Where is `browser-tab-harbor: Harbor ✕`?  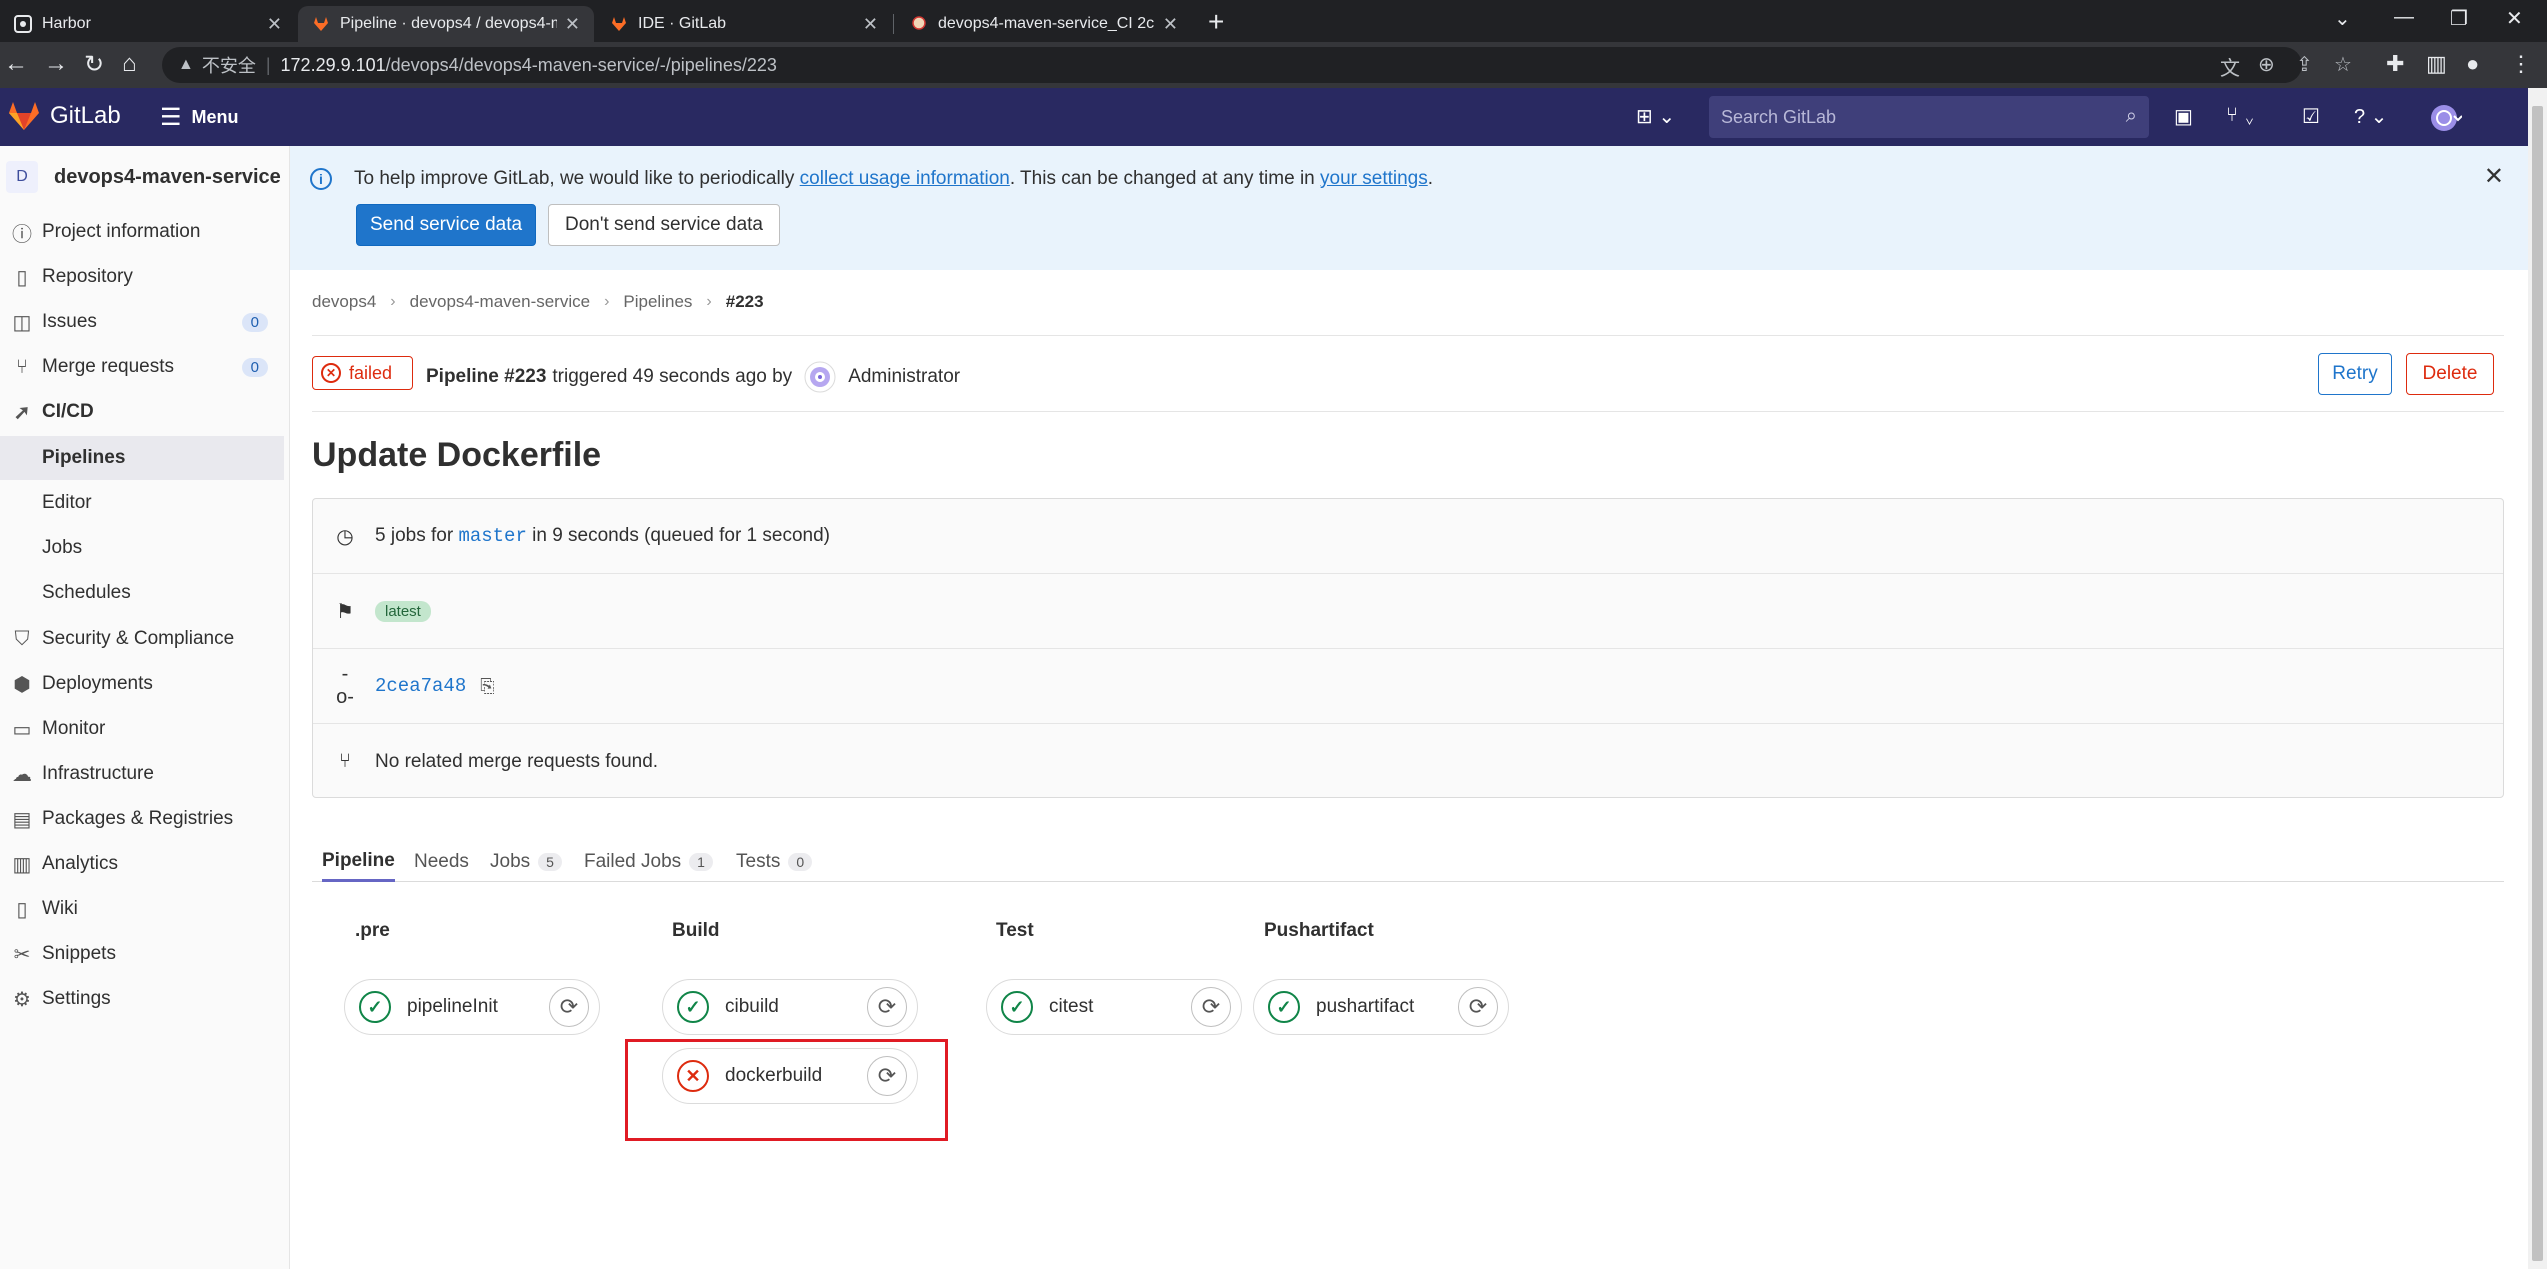 browser-tab-harbor: Harbor ✕ is located at coordinates (148, 24).